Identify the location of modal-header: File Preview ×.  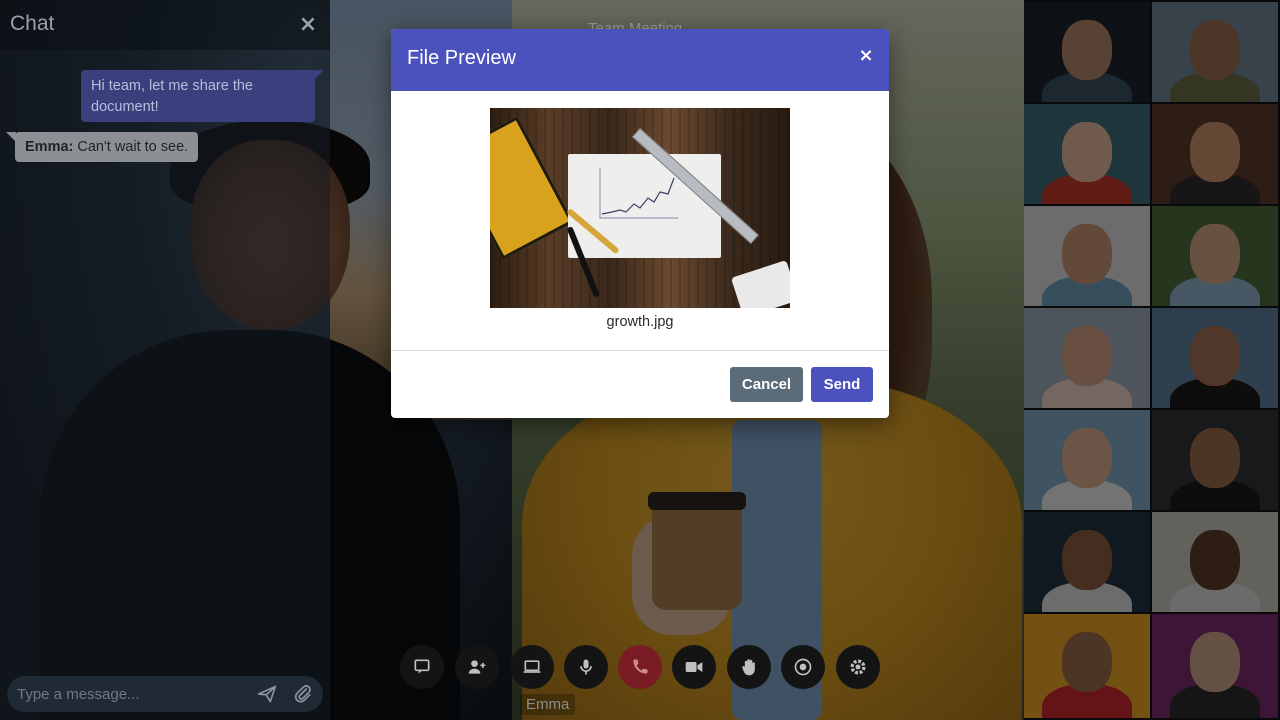
(640, 60).